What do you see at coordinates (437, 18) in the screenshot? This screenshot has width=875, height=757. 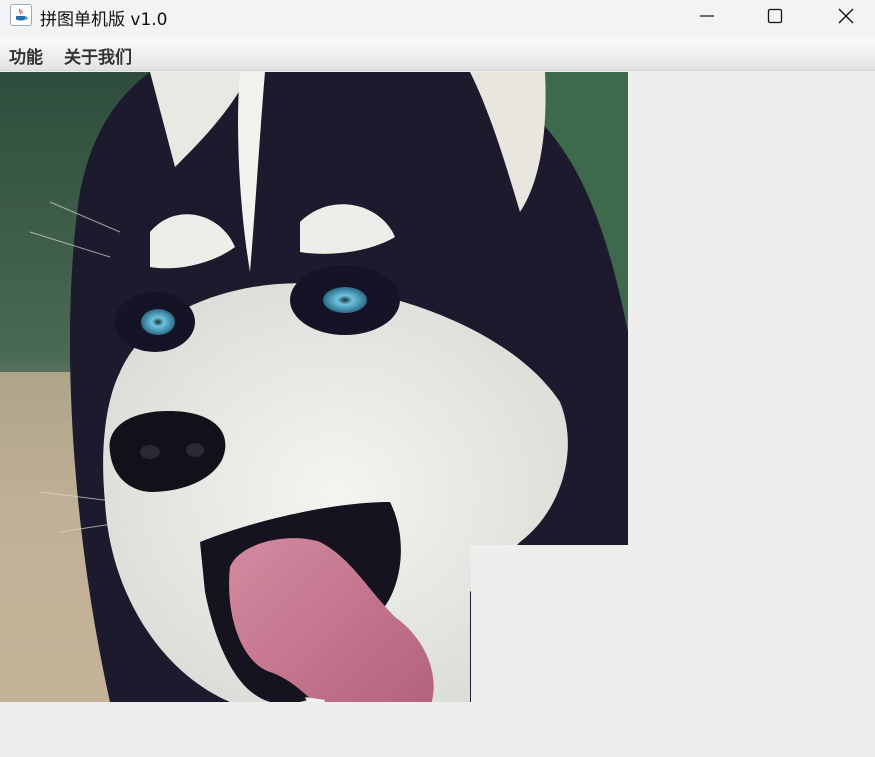 I see `title-bar: 拼图单机版 v1.0` at bounding box center [437, 18].